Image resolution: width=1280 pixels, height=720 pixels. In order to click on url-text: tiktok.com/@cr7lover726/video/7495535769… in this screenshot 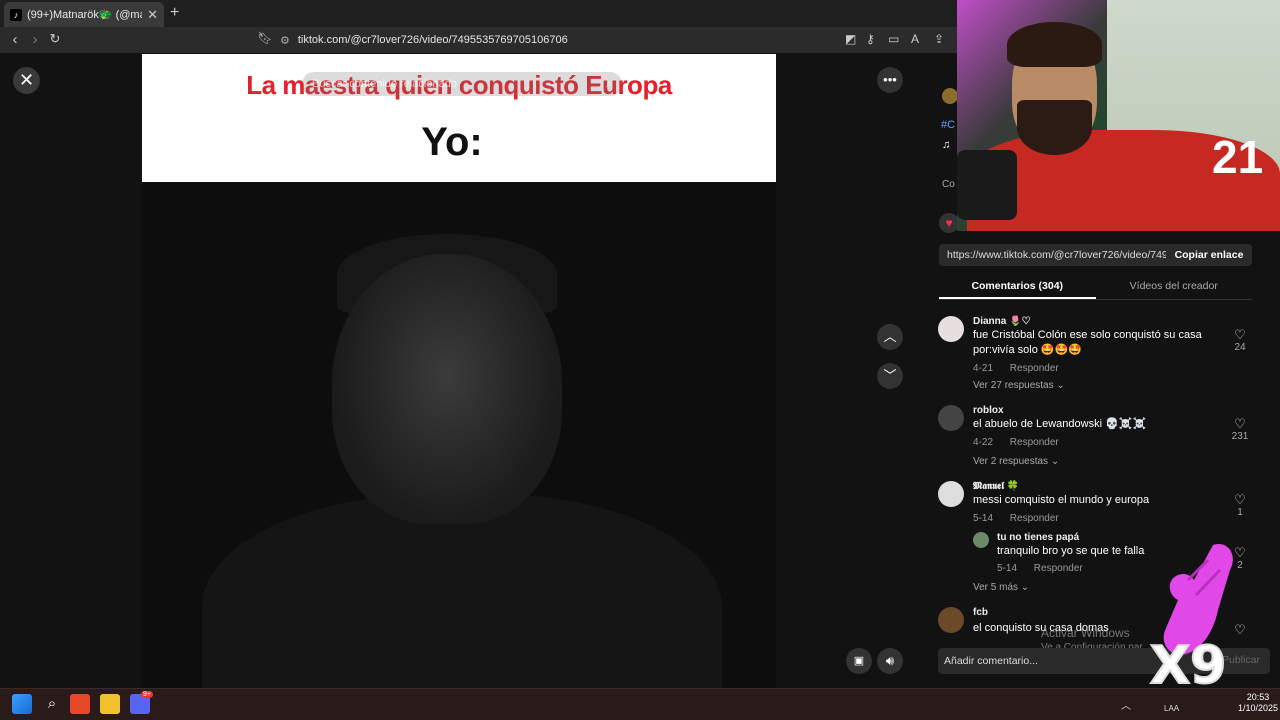, I will do `click(432, 40)`.